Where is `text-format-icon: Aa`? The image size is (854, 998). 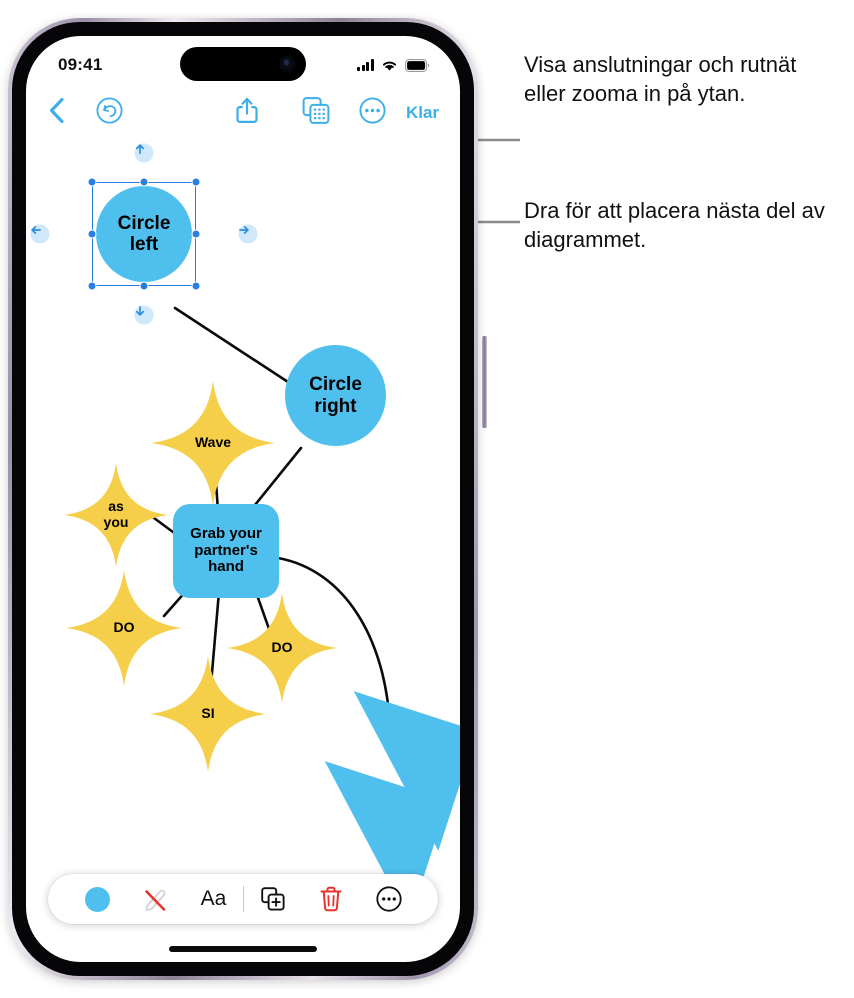 text-format-icon: Aa is located at coordinates (213, 898).